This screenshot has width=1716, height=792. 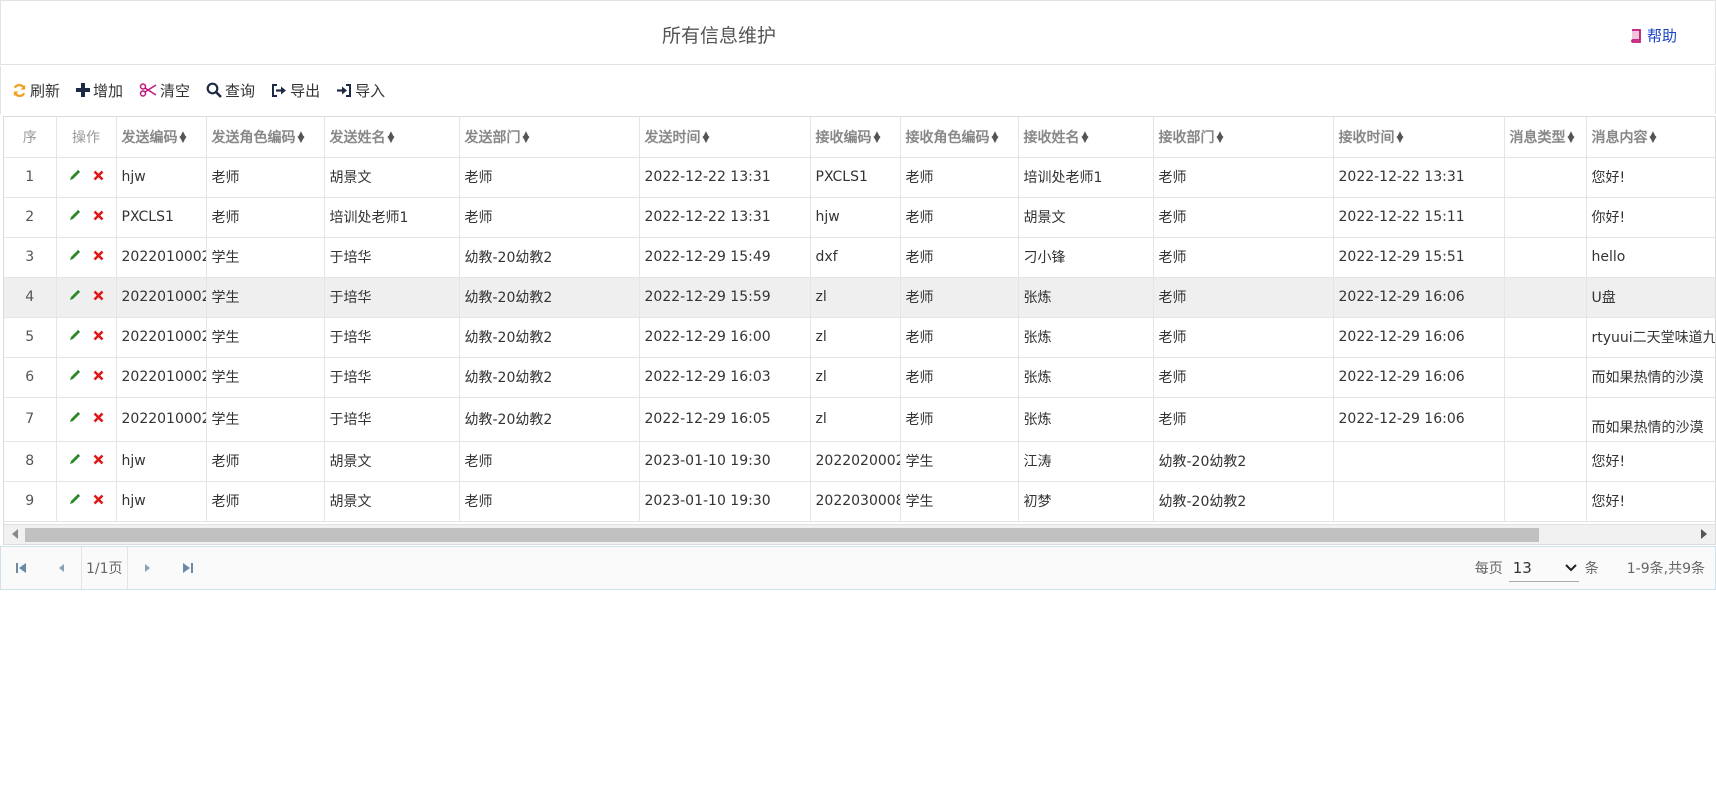 I want to click on column-header: 发送角色编码 ▲ ▼, so click(x=265, y=137).